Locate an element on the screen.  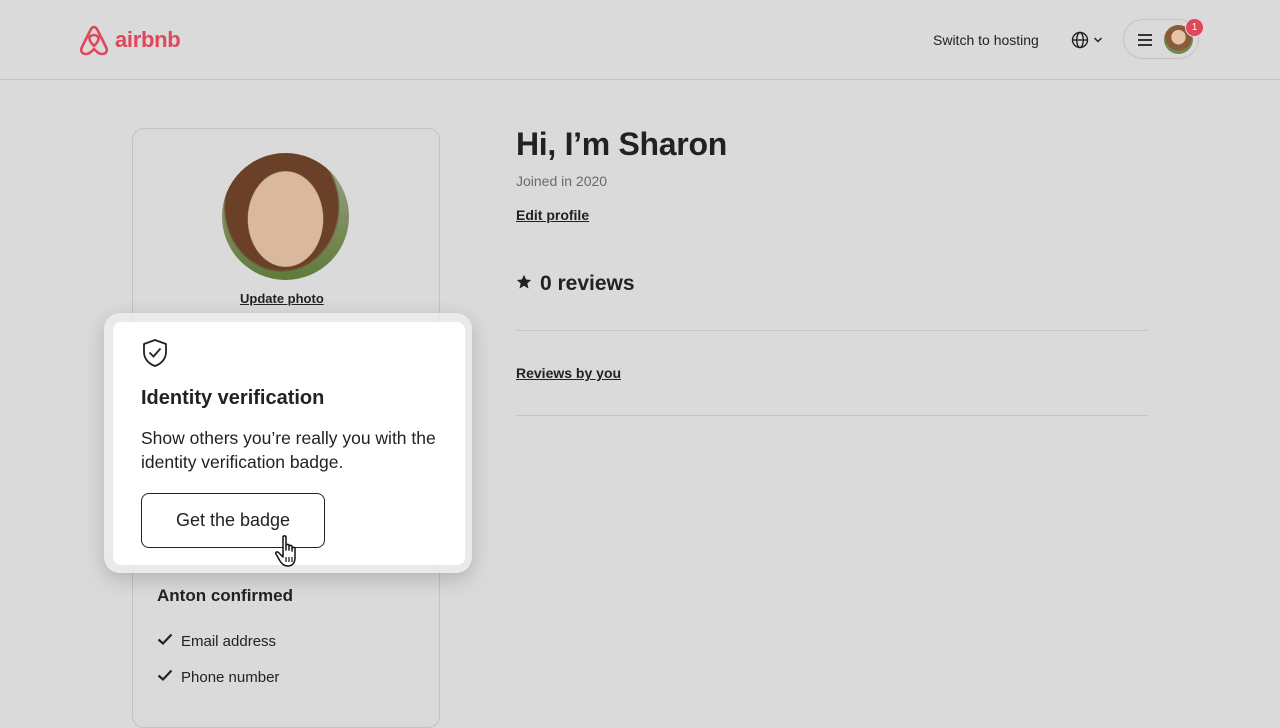
logo-text: airbnb is located at coordinates (148, 39).